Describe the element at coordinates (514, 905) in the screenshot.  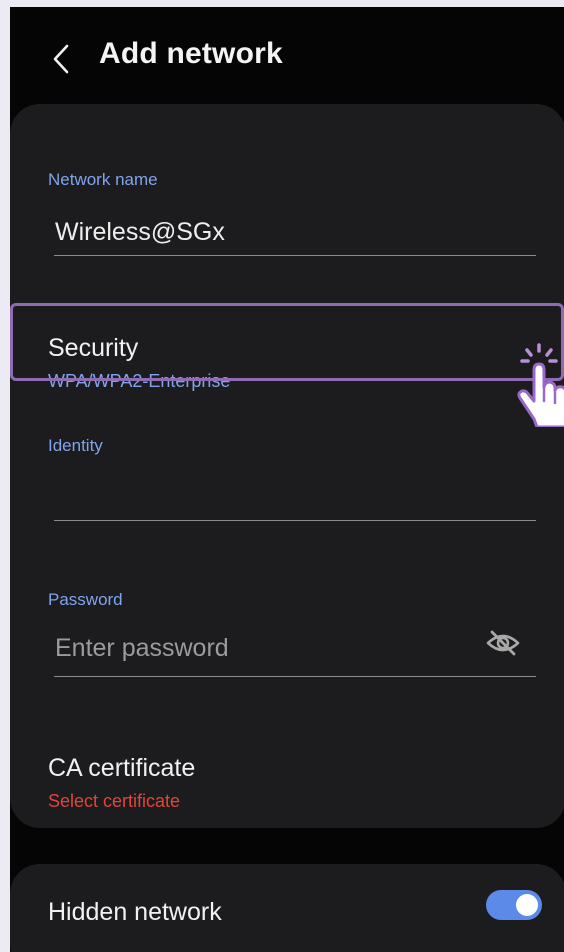
I see `hidden-network-toggle` at that location.